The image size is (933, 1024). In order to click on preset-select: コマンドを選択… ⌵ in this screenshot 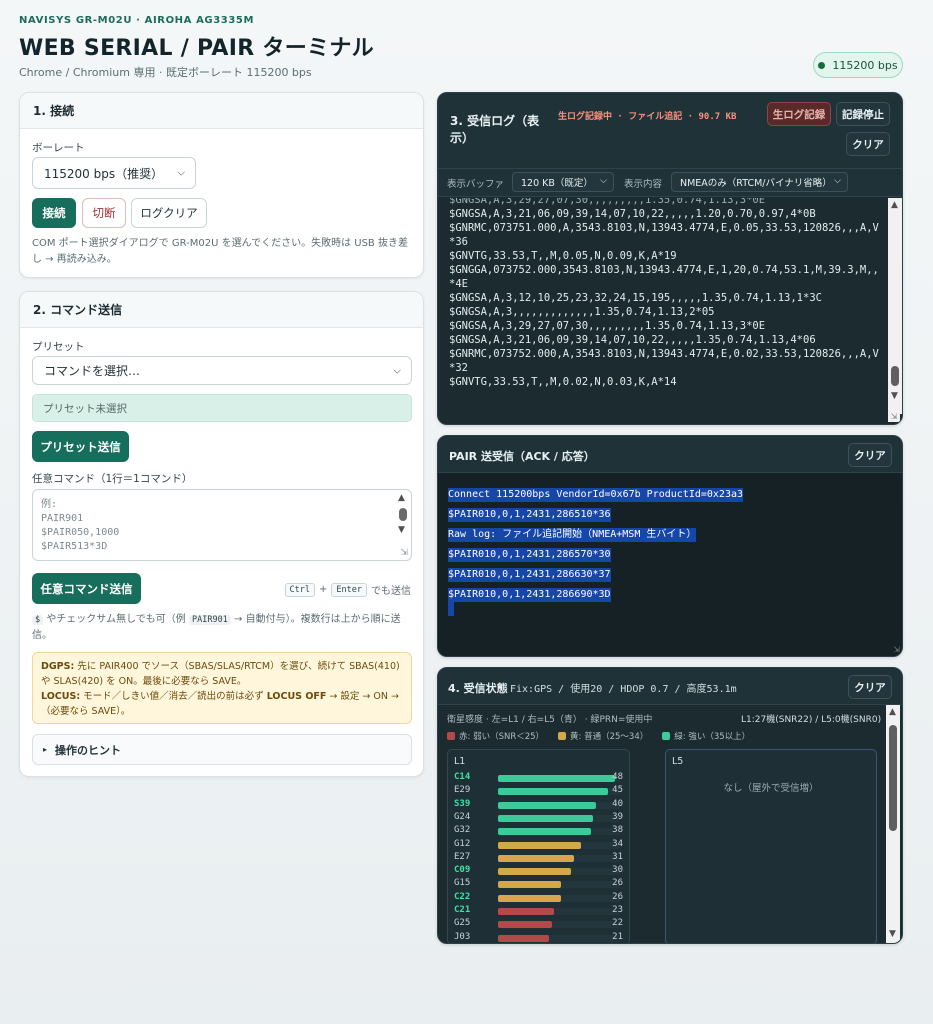, I will do `click(222, 370)`.